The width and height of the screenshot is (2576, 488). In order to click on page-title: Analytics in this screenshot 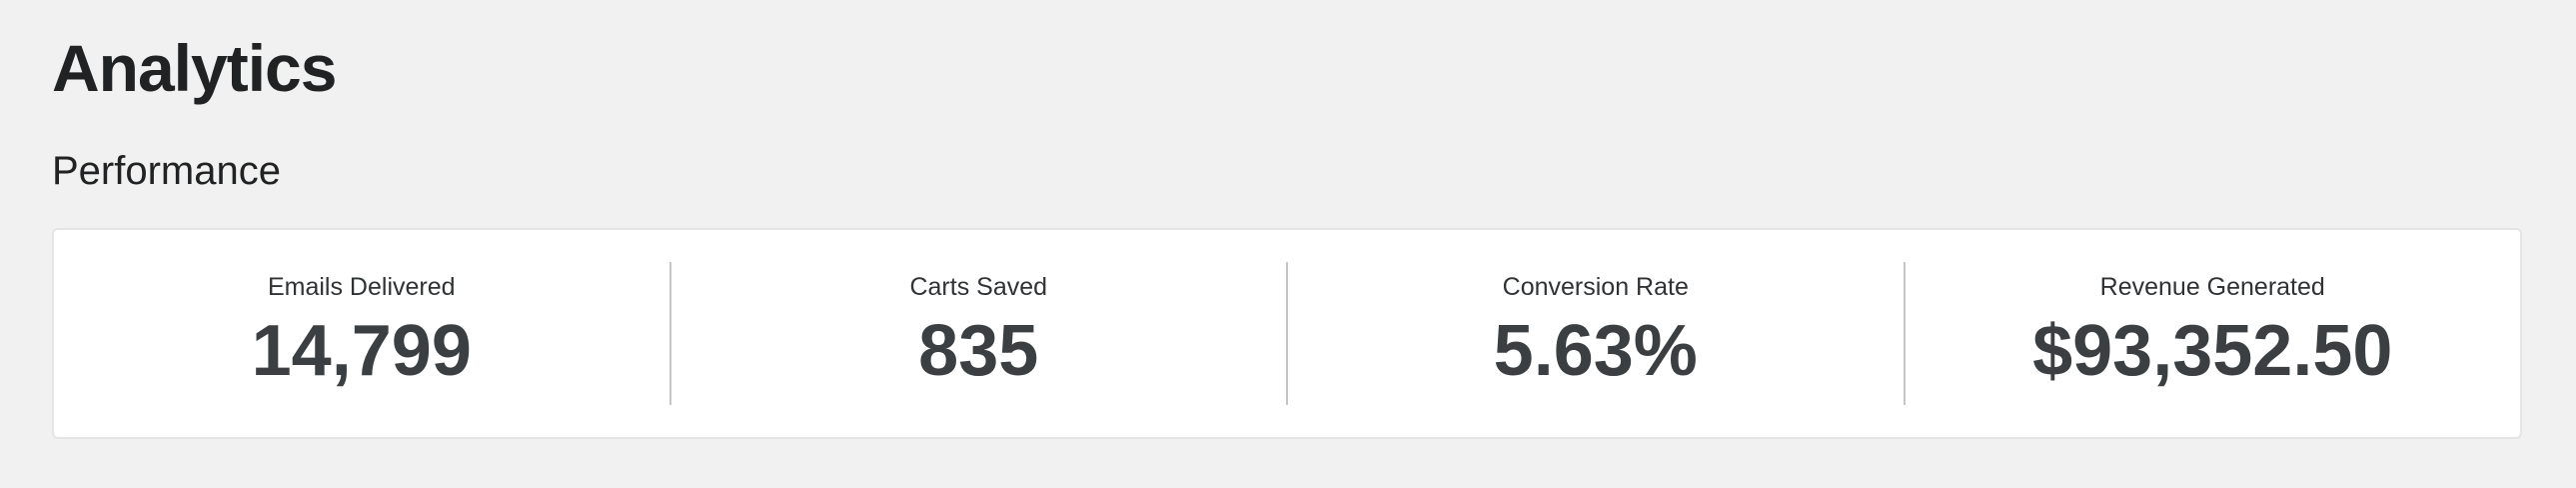, I will do `click(194, 68)`.